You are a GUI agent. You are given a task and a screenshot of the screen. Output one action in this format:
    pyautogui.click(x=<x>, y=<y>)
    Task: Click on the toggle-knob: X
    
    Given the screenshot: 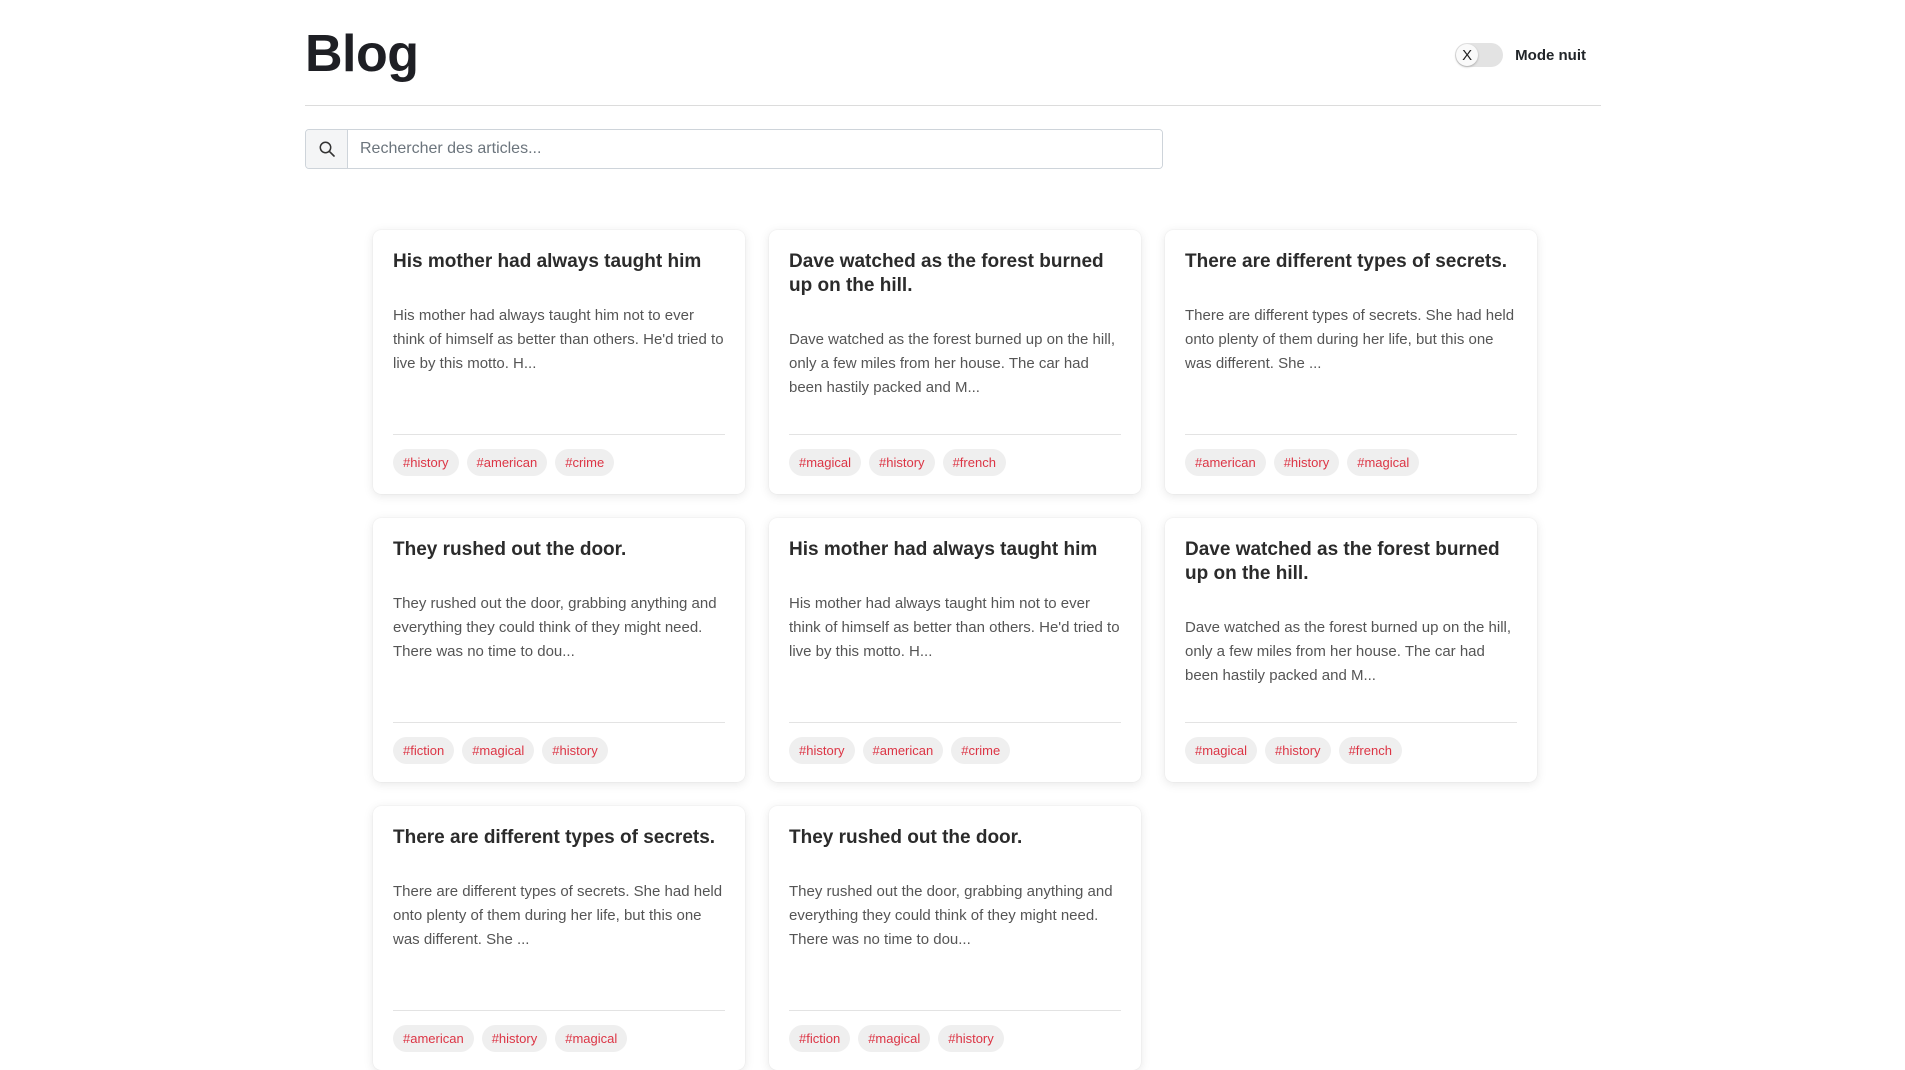 What is the action you would take?
    pyautogui.click(x=1467, y=55)
    